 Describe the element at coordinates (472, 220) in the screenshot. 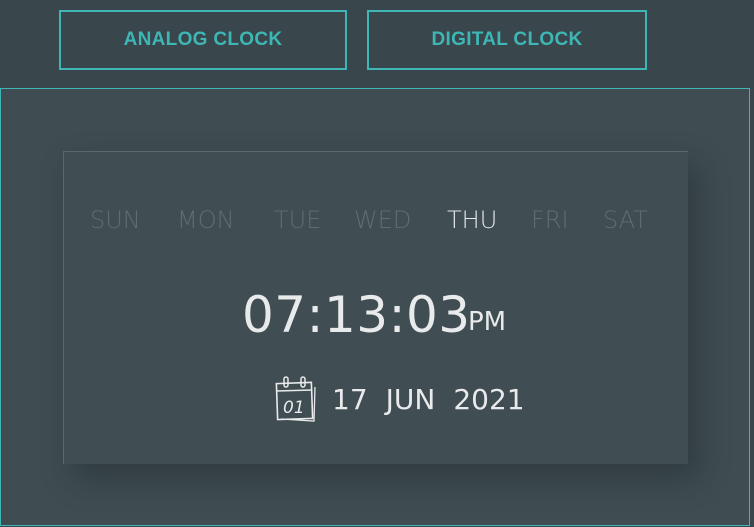

I see `weekday-thu: THU` at that location.